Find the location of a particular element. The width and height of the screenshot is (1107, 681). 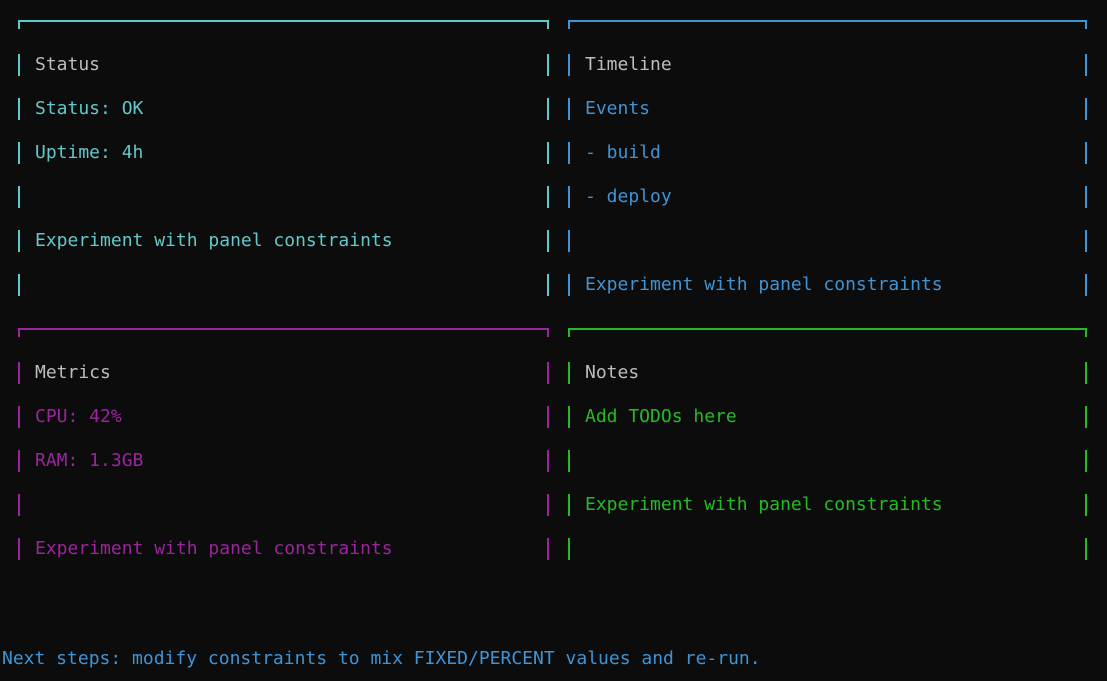

ram-metric: RAM: 1.3GB is located at coordinates (89, 460).